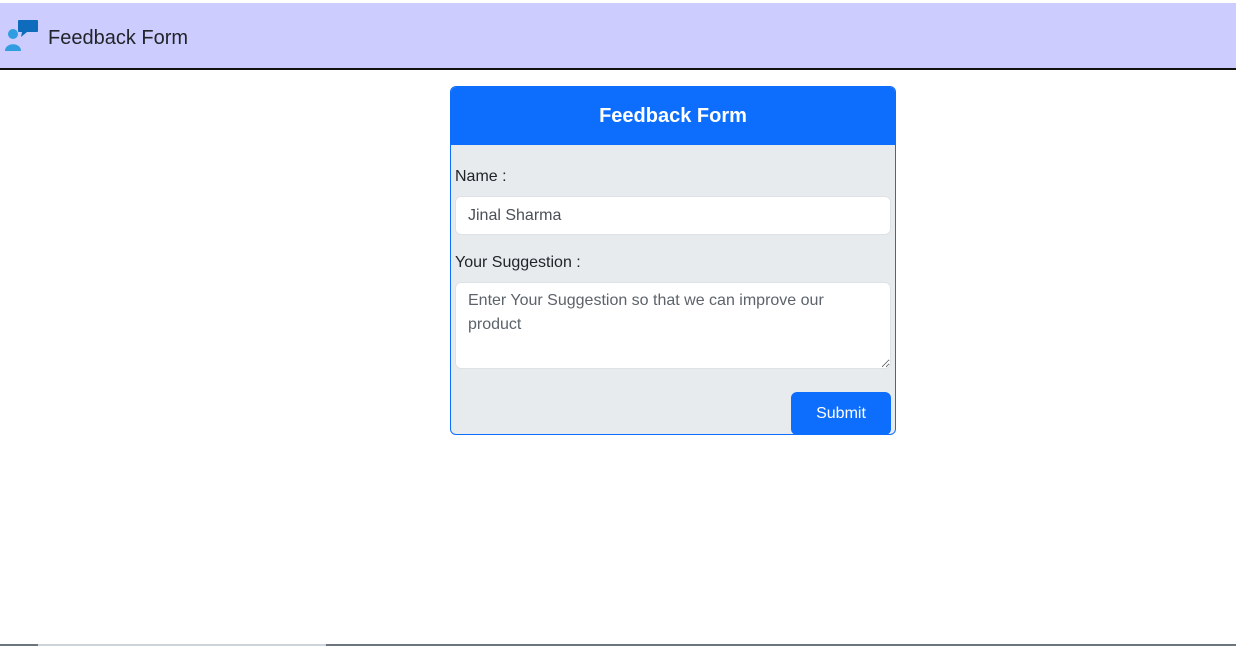 The height and width of the screenshot is (646, 1236). I want to click on navbar-title: Feedback Form, so click(118, 38).